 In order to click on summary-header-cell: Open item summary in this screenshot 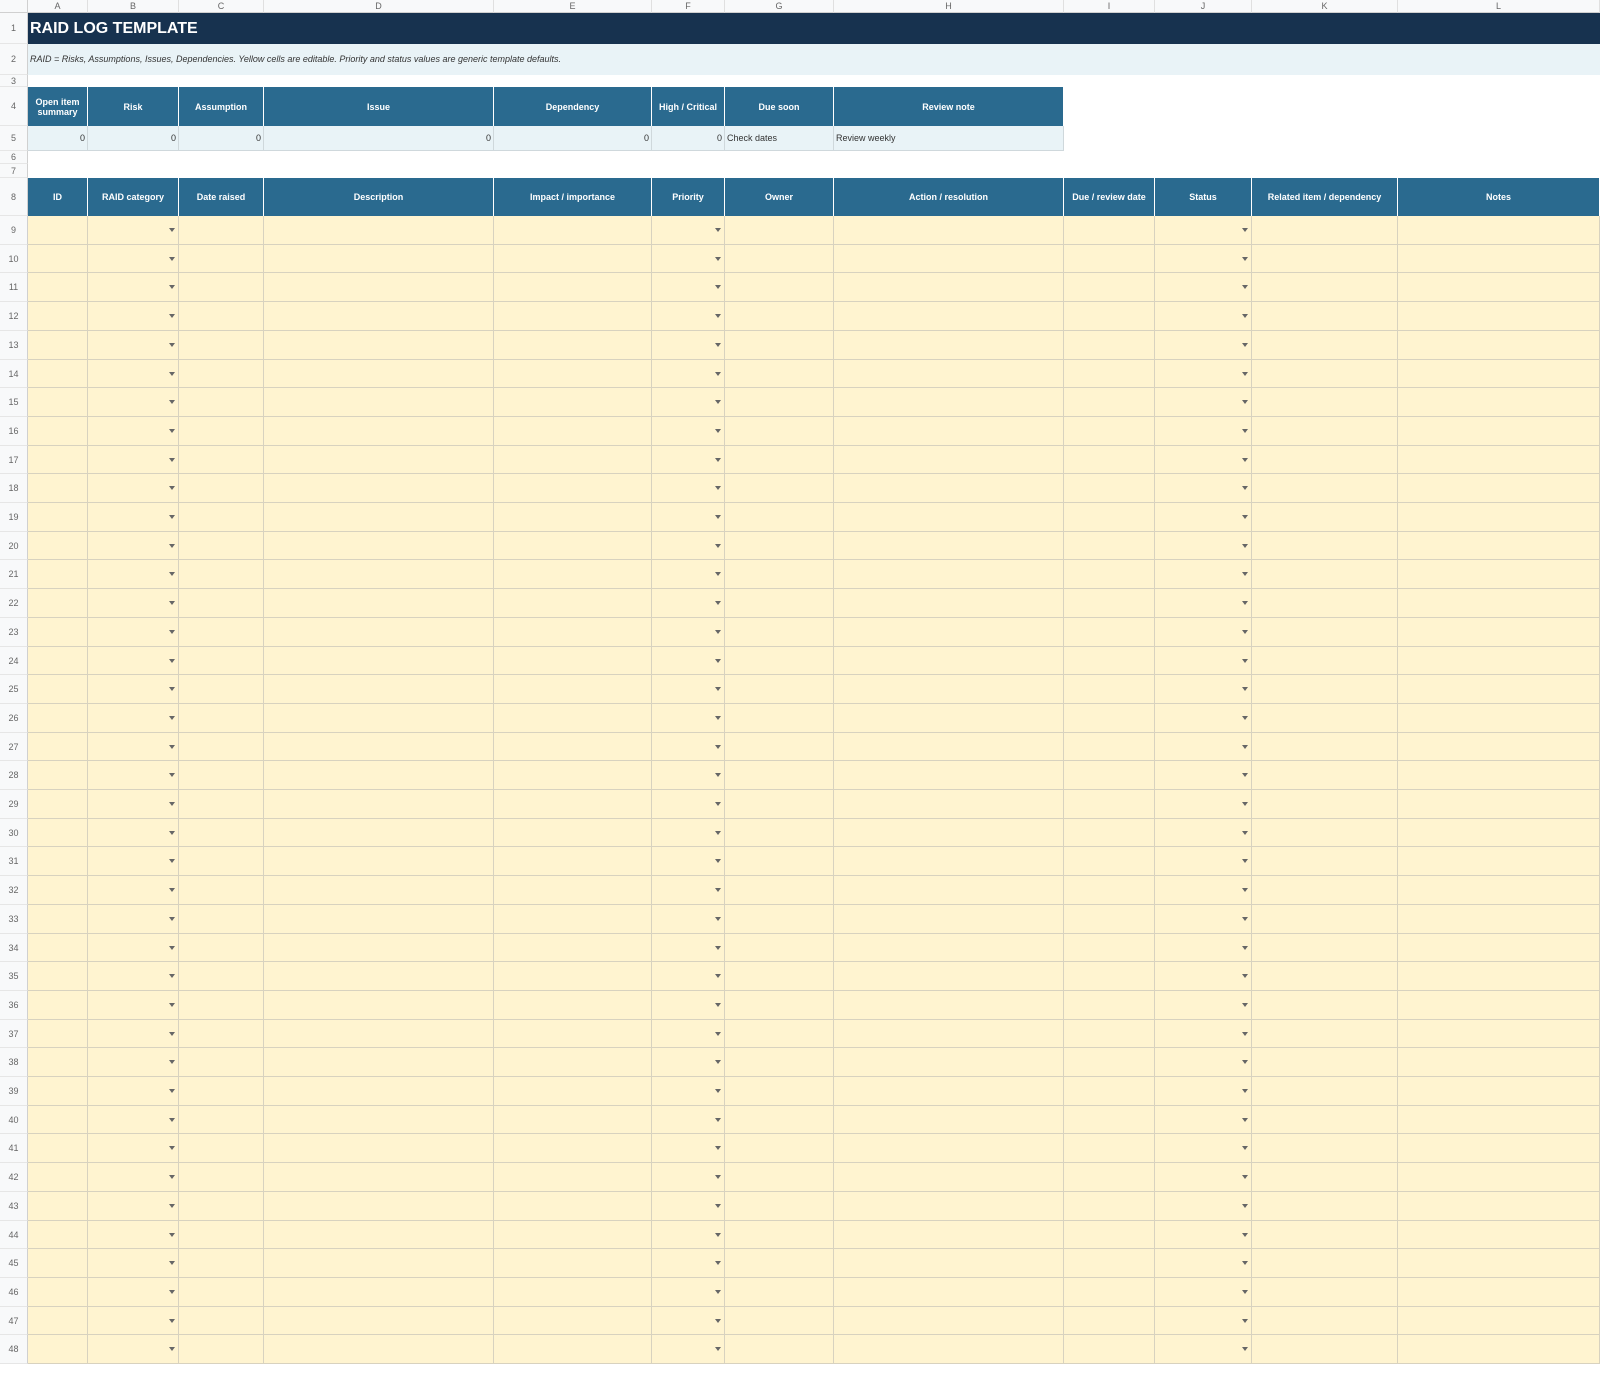, I will do `click(58, 106)`.